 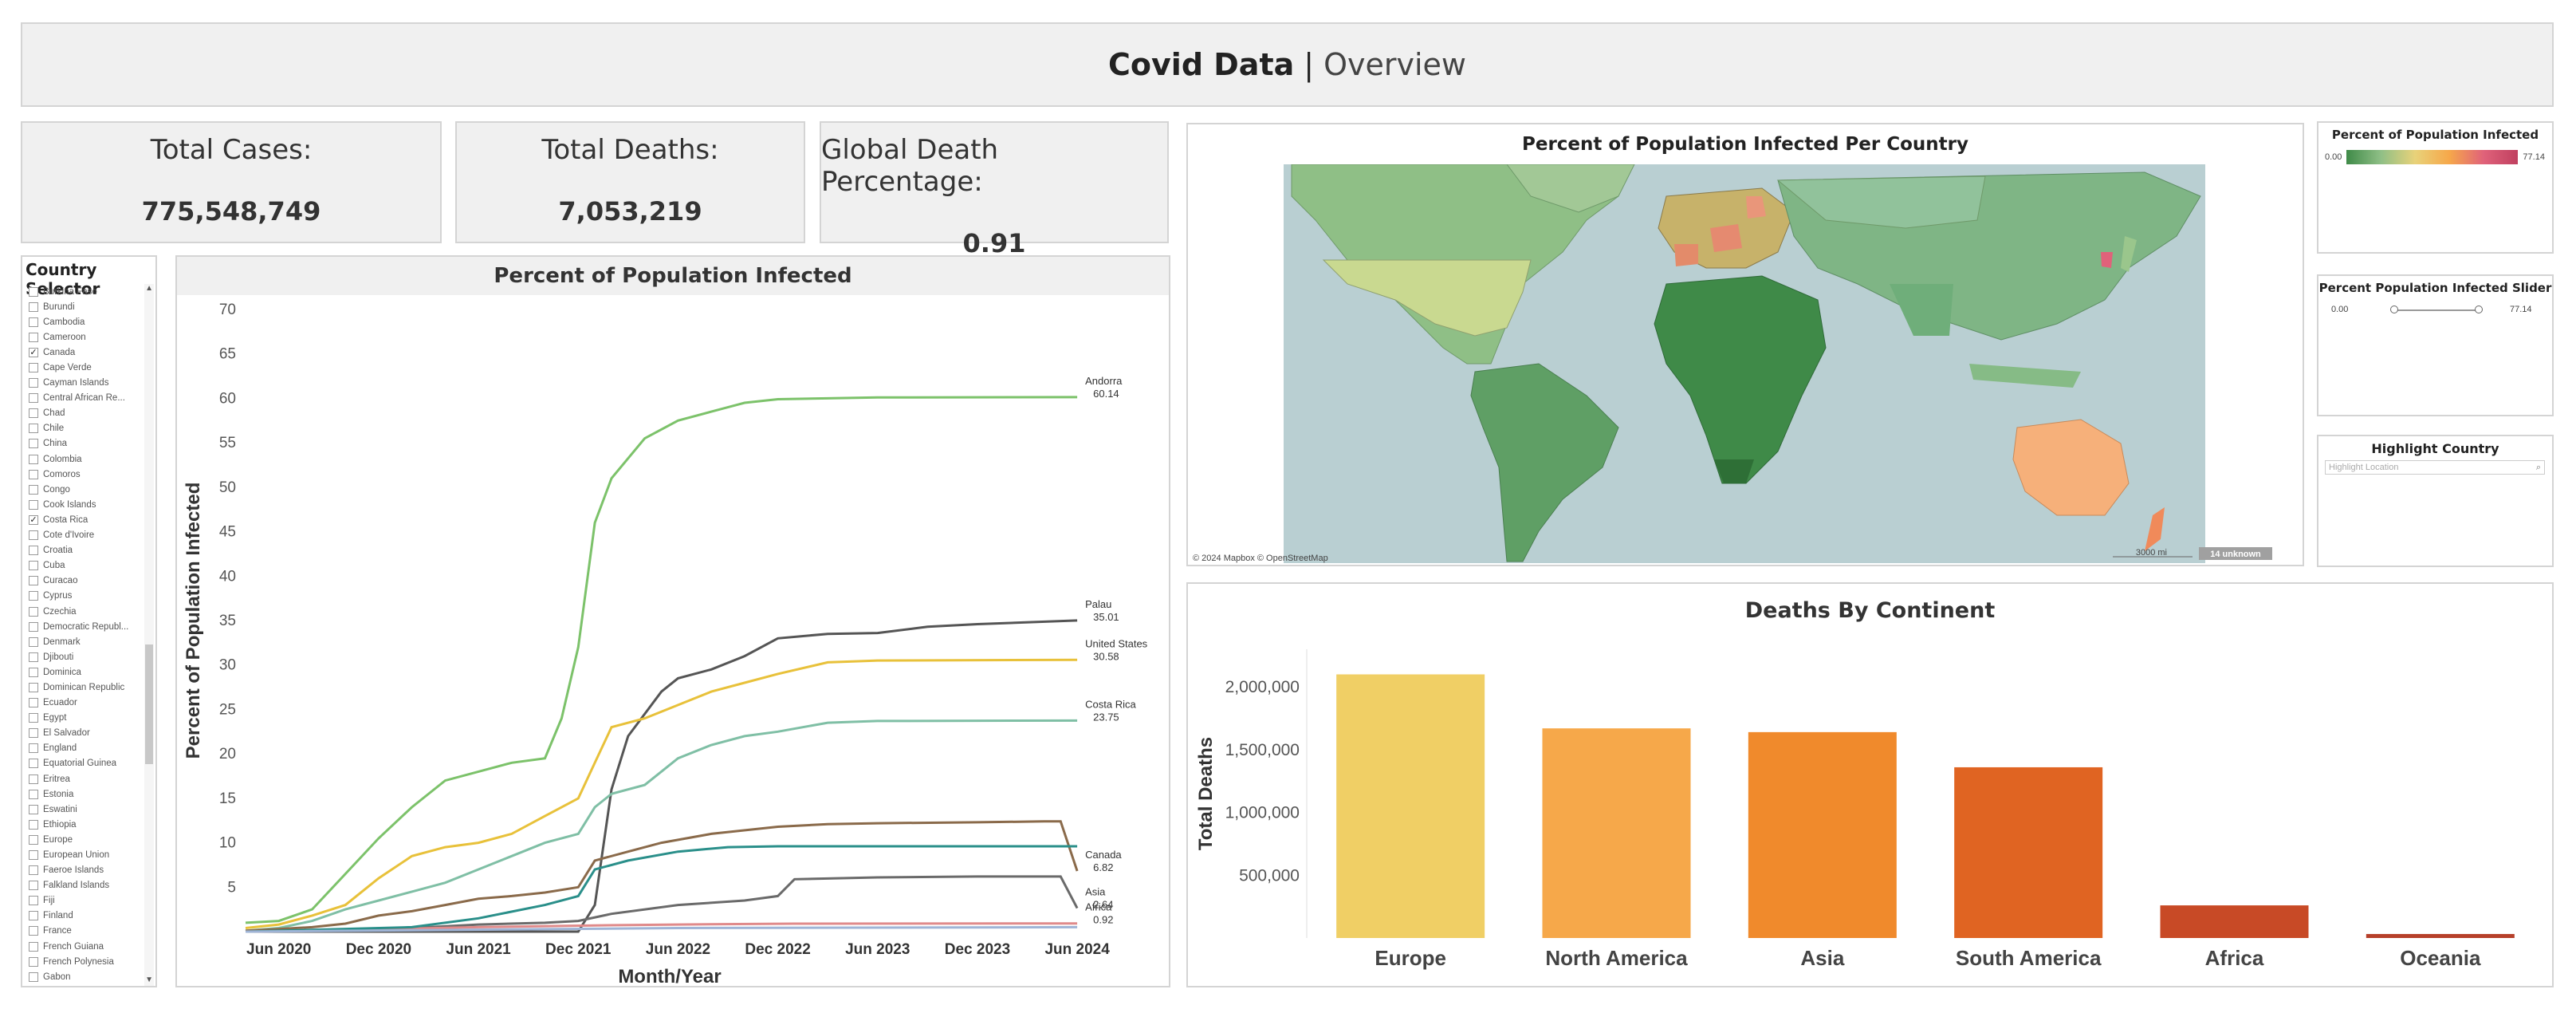 What do you see at coordinates (89, 809) in the screenshot?
I see `country-item: Eswatini` at bounding box center [89, 809].